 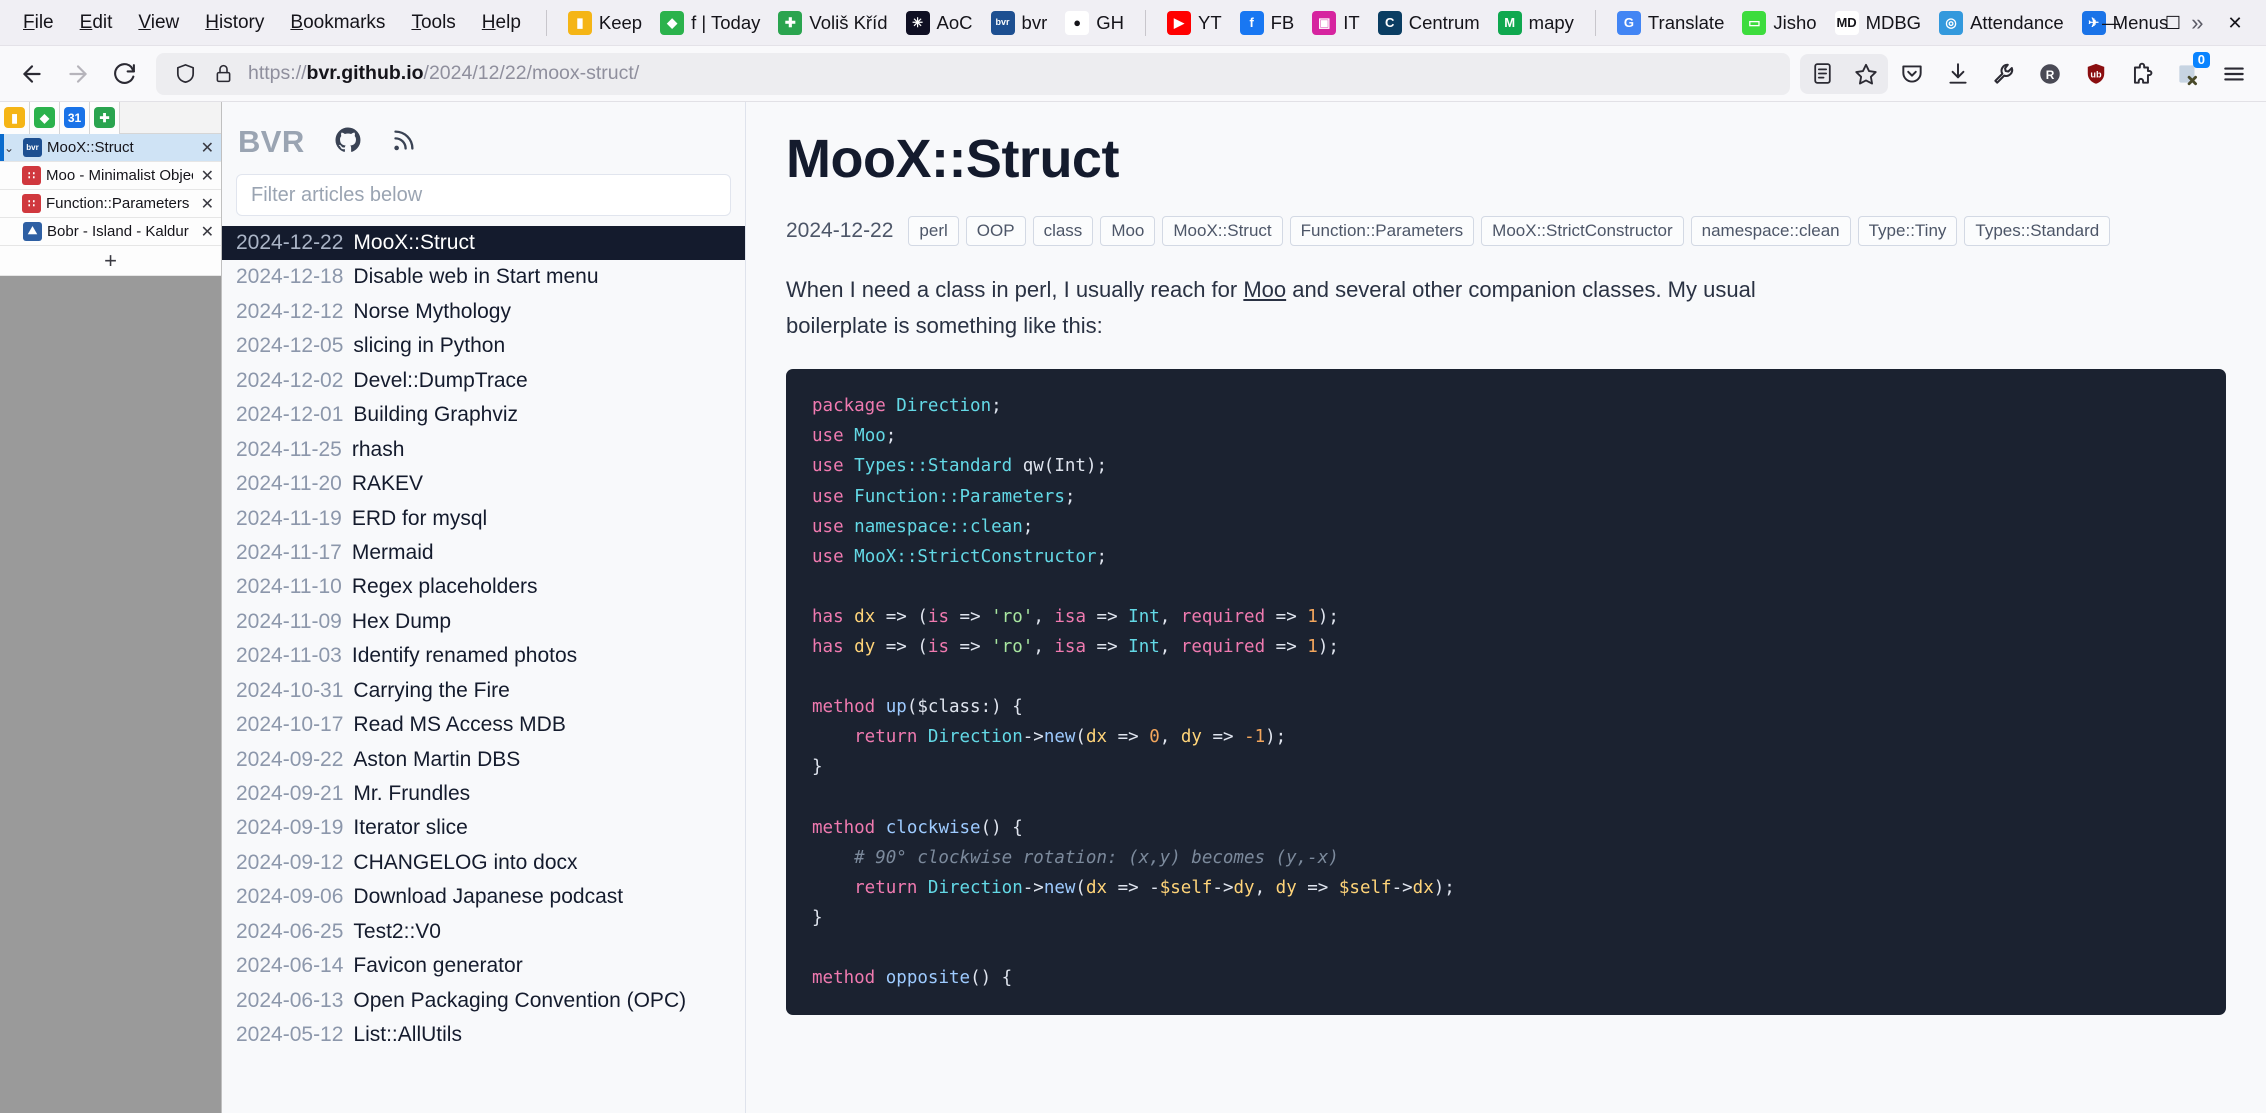 I want to click on shield-icon, so click(x=185, y=73).